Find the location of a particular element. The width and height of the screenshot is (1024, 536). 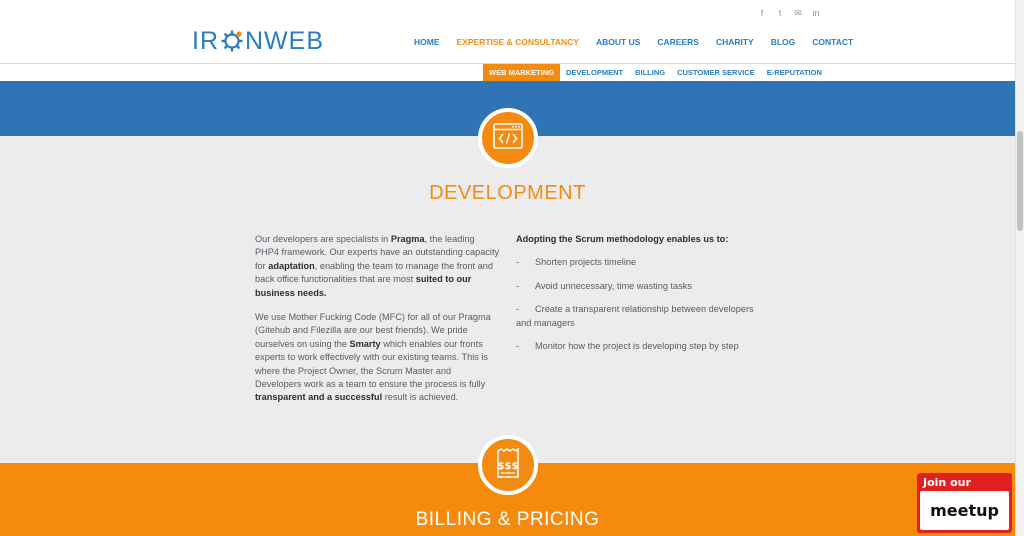

logo-text-left: IR is located at coordinates (205, 40).